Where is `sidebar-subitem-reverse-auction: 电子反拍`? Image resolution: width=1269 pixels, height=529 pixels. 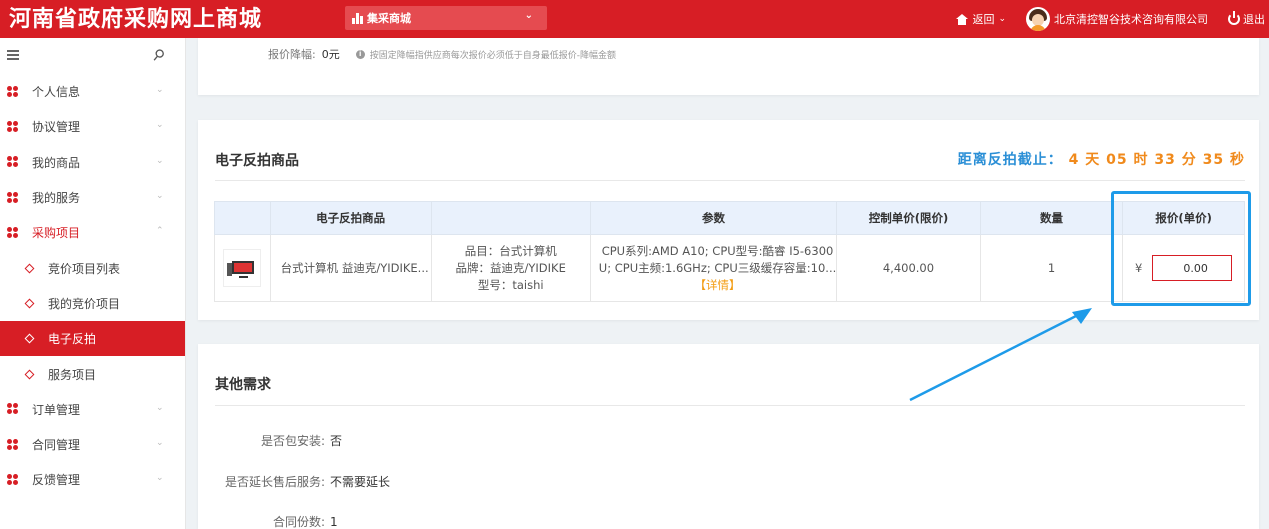 sidebar-subitem-reverse-auction: 电子反拍 is located at coordinates (92, 339).